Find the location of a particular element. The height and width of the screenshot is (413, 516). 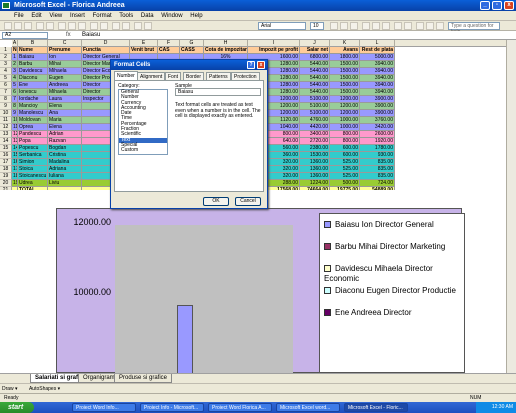

cell: 6800.00 is located at coordinates (315, 57).